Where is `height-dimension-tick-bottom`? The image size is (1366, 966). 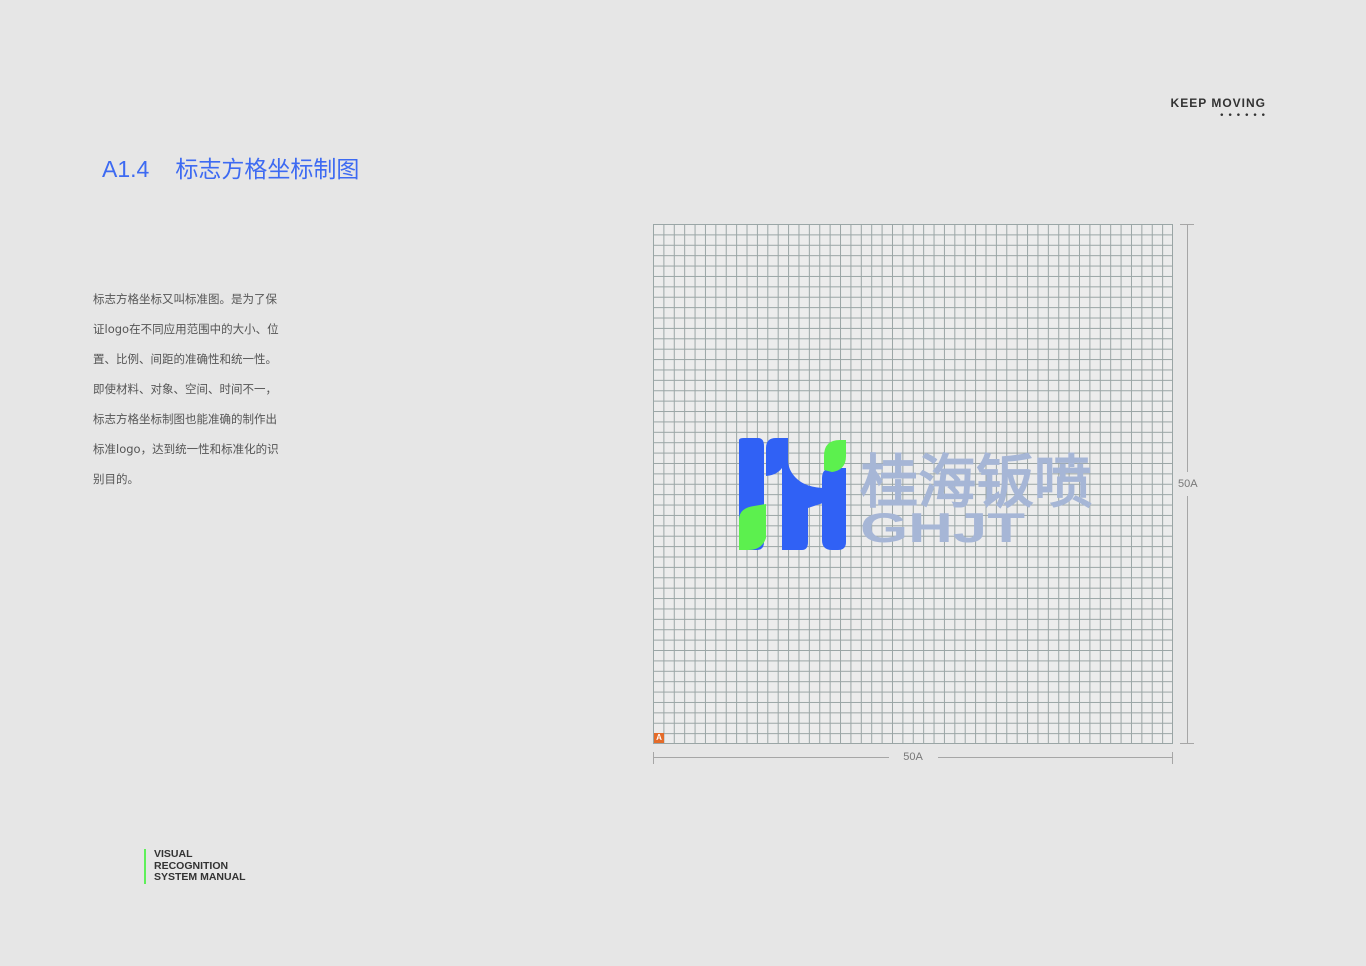
height-dimension-tick-bottom is located at coordinates (1187, 743).